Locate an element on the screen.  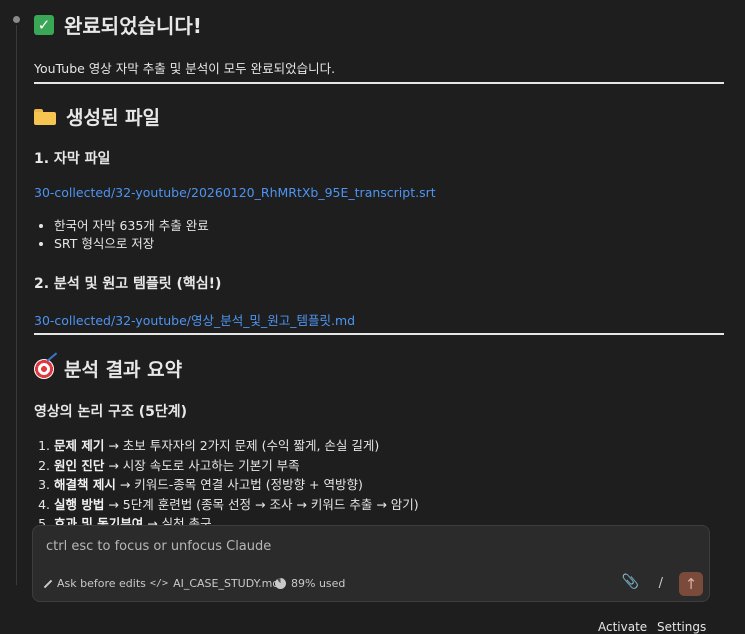
step-desc: → 키워드-종목 연결 사고법 (정방향 + 역방향) is located at coordinates (239, 484).